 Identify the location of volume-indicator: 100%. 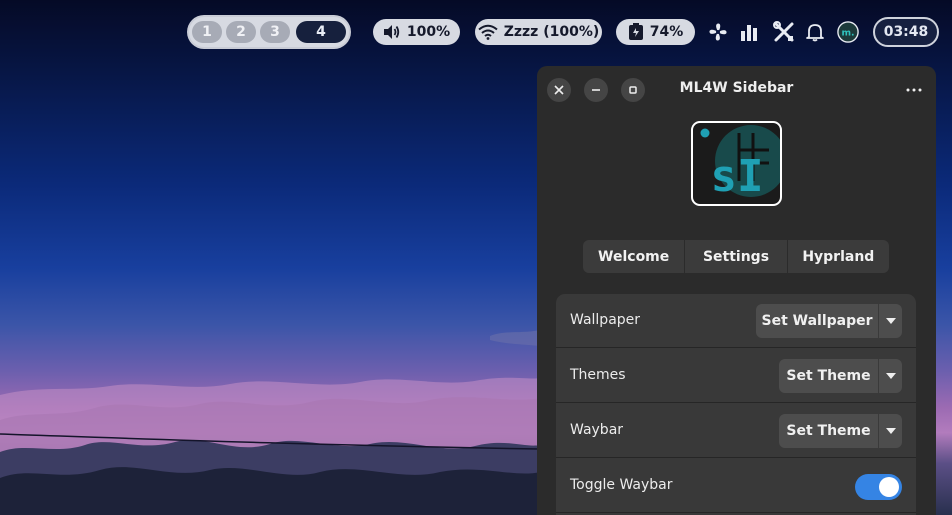
(416, 32).